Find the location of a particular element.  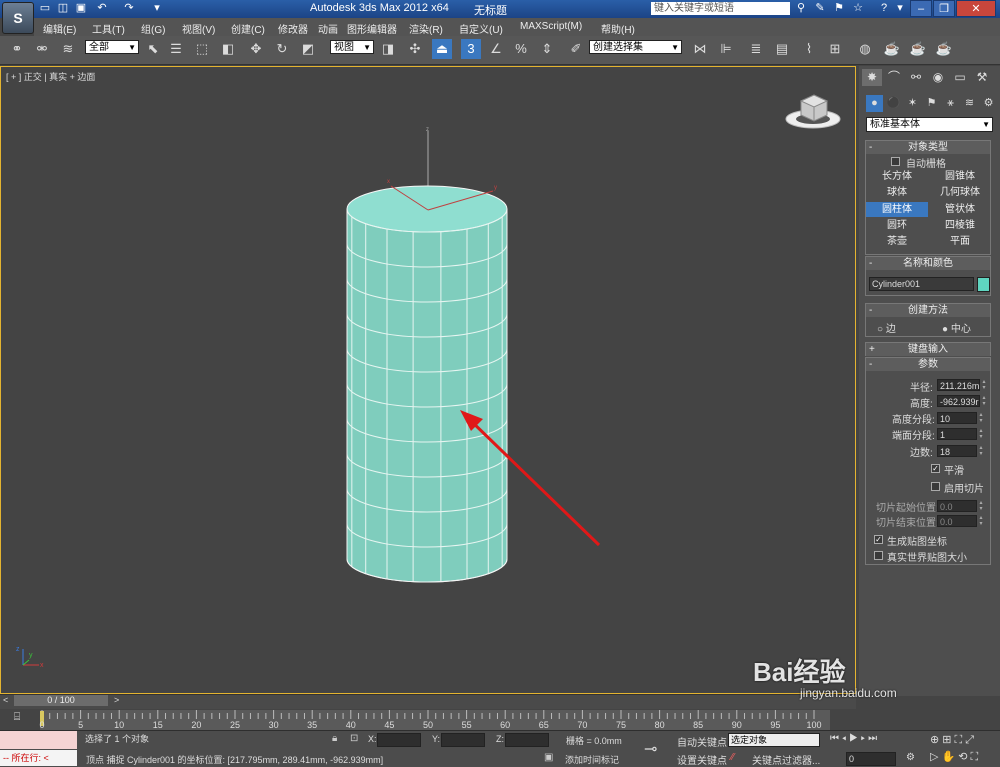

systems-icon: ⚙ is located at coordinates (988, 103).